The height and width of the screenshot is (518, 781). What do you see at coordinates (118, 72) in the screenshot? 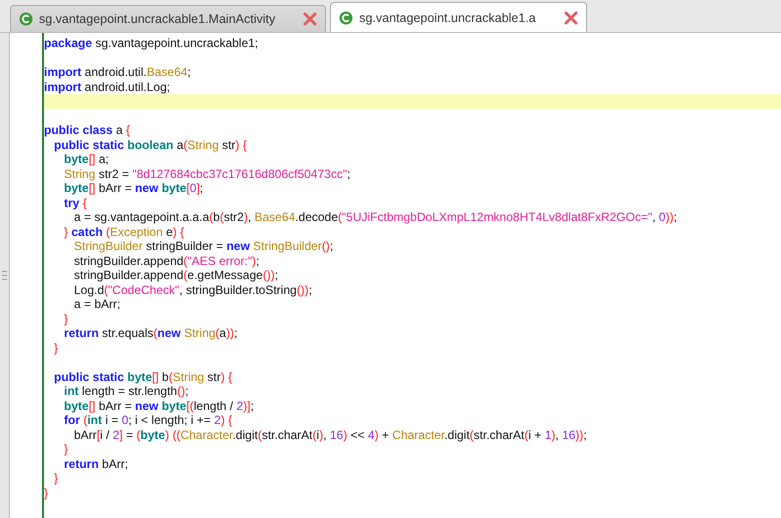
I see `code-line: import android.util.Base64;` at bounding box center [118, 72].